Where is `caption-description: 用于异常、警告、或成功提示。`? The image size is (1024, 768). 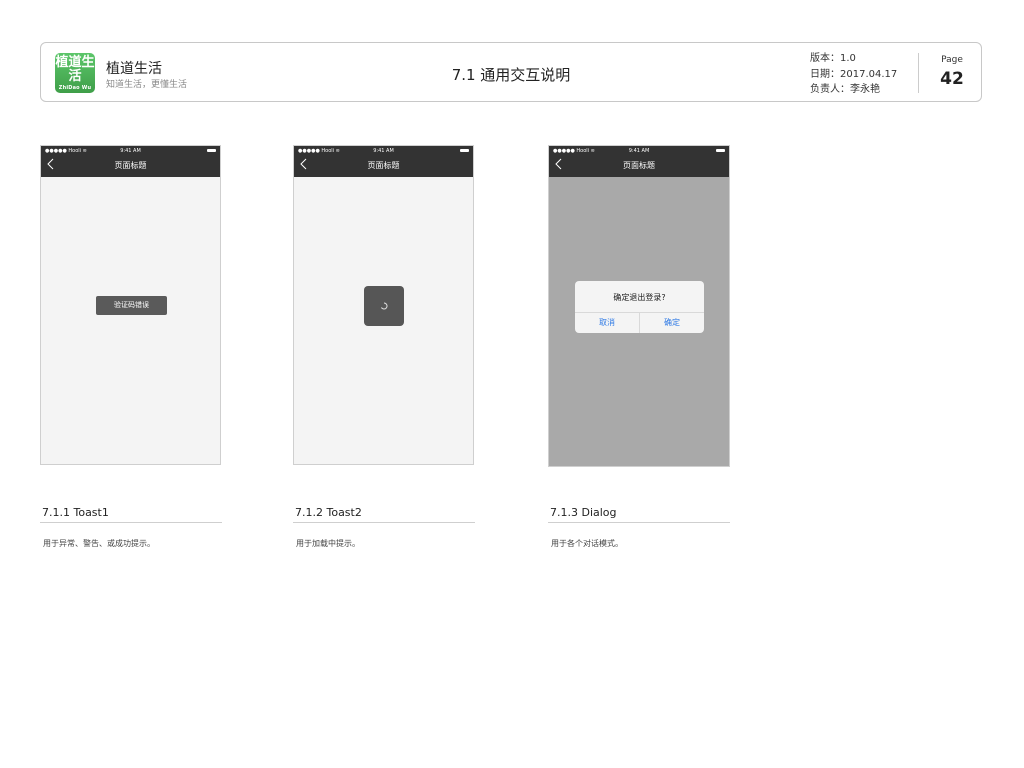 caption-description: 用于异常、警告、或成功提示。 is located at coordinates (99, 543).